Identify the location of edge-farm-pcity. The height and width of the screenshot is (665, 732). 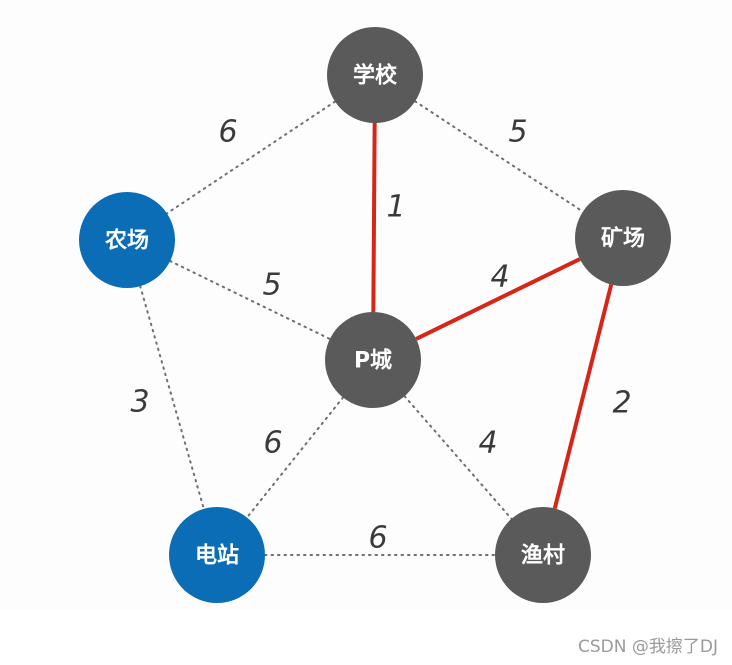
(250, 300).